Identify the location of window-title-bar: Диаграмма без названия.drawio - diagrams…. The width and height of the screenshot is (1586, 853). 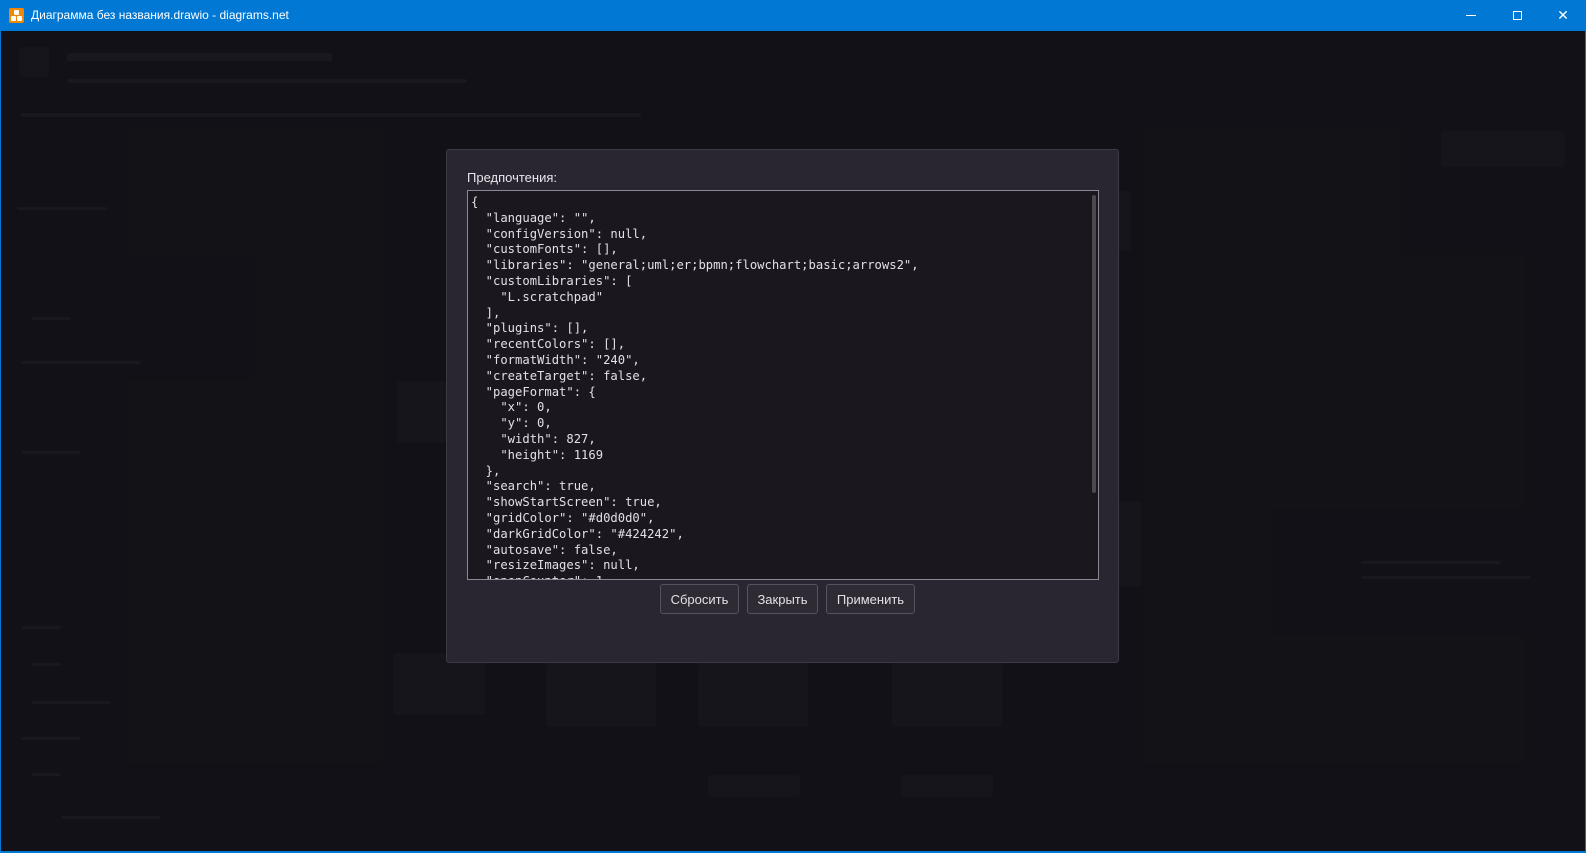
(793, 15).